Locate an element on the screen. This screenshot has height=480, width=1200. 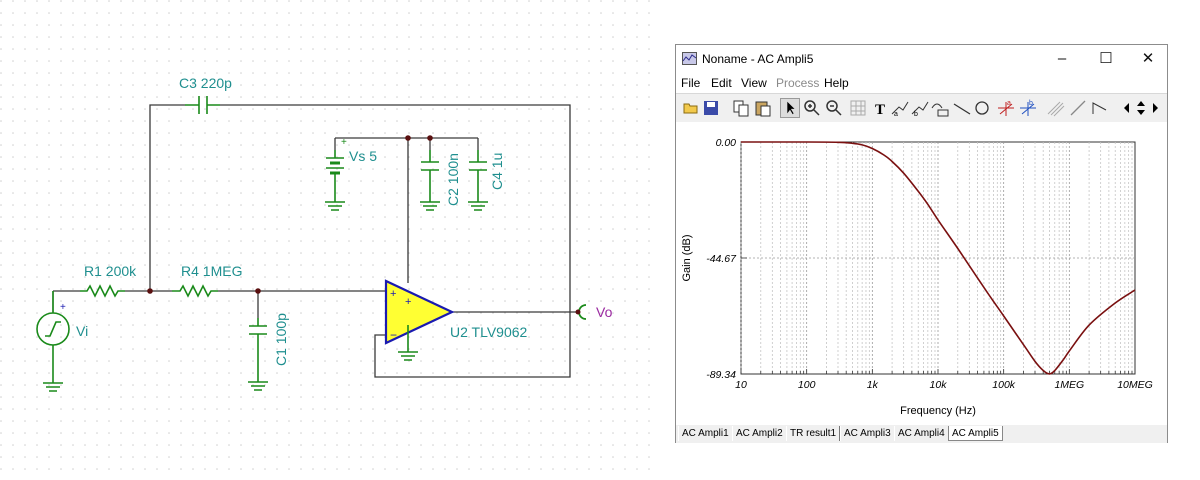
x-axis-label: Frequency (Hz) is located at coordinates (938, 411).